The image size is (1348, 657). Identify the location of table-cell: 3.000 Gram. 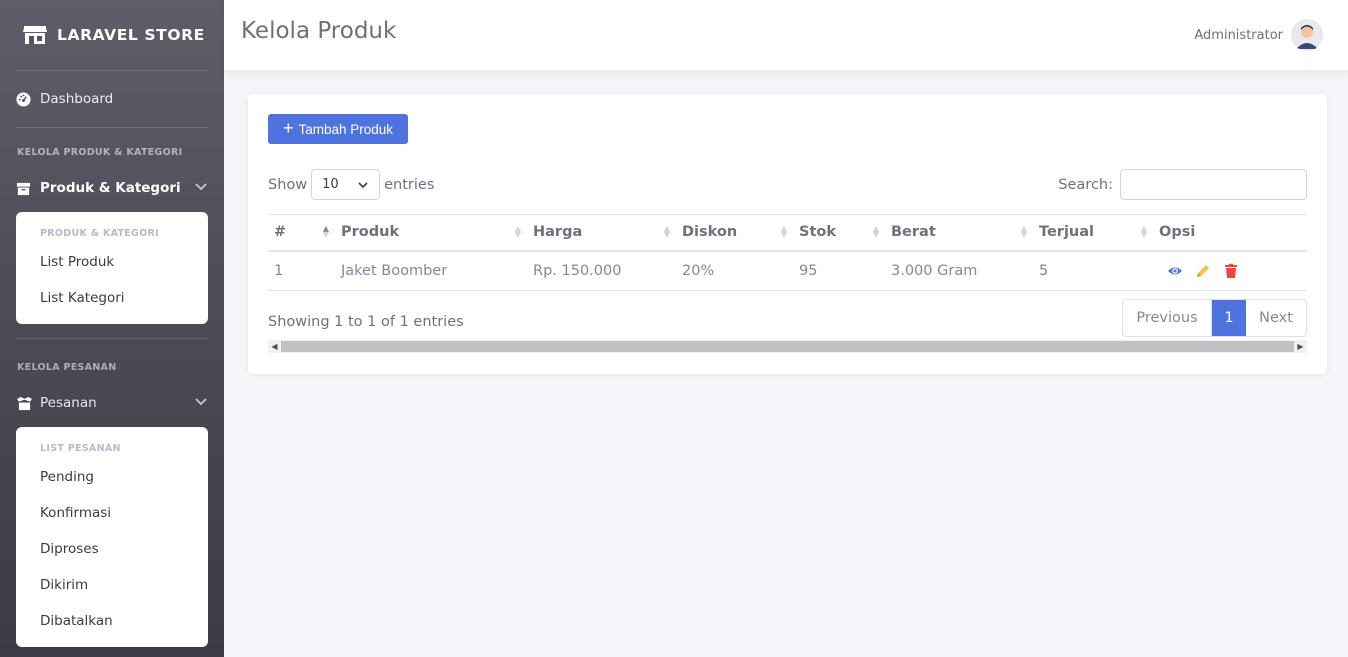
(959, 270).